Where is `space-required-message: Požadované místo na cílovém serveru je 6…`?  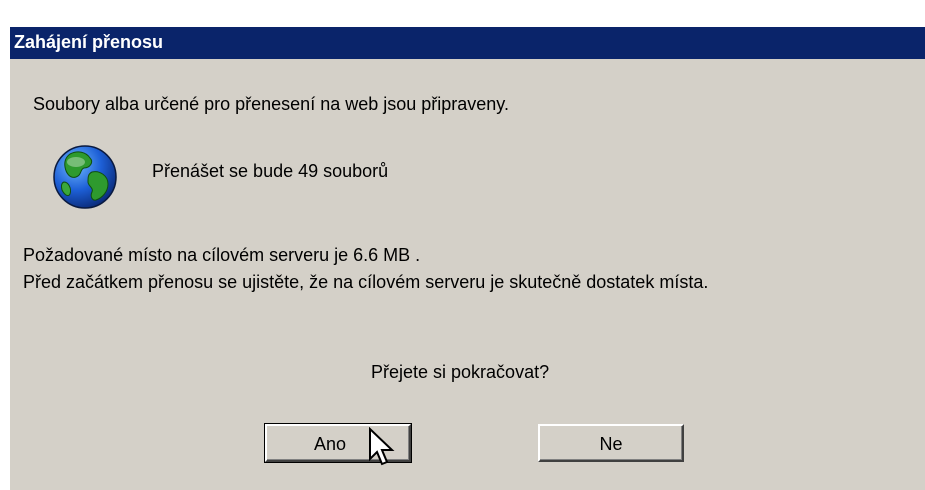 space-required-message: Požadované místo na cílovém serveru je 6… is located at coordinates (222, 255).